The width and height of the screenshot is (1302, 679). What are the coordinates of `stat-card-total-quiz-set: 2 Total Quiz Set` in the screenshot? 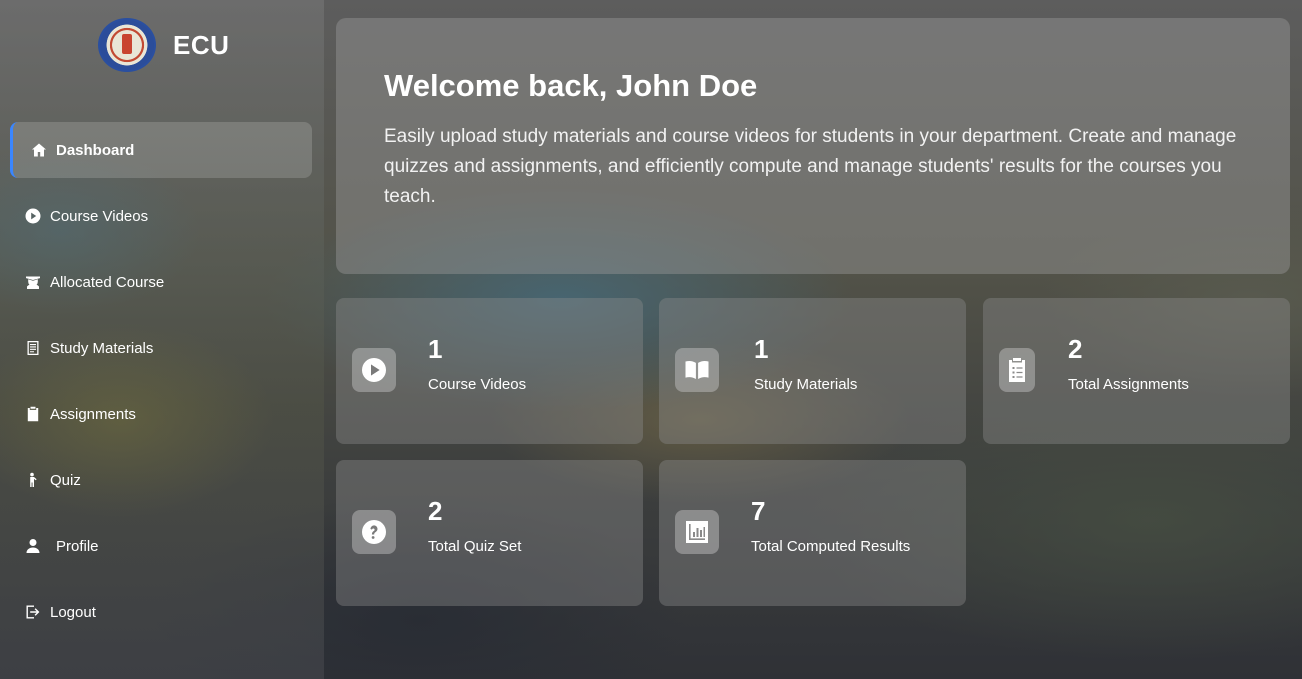 It's located at (489, 533).